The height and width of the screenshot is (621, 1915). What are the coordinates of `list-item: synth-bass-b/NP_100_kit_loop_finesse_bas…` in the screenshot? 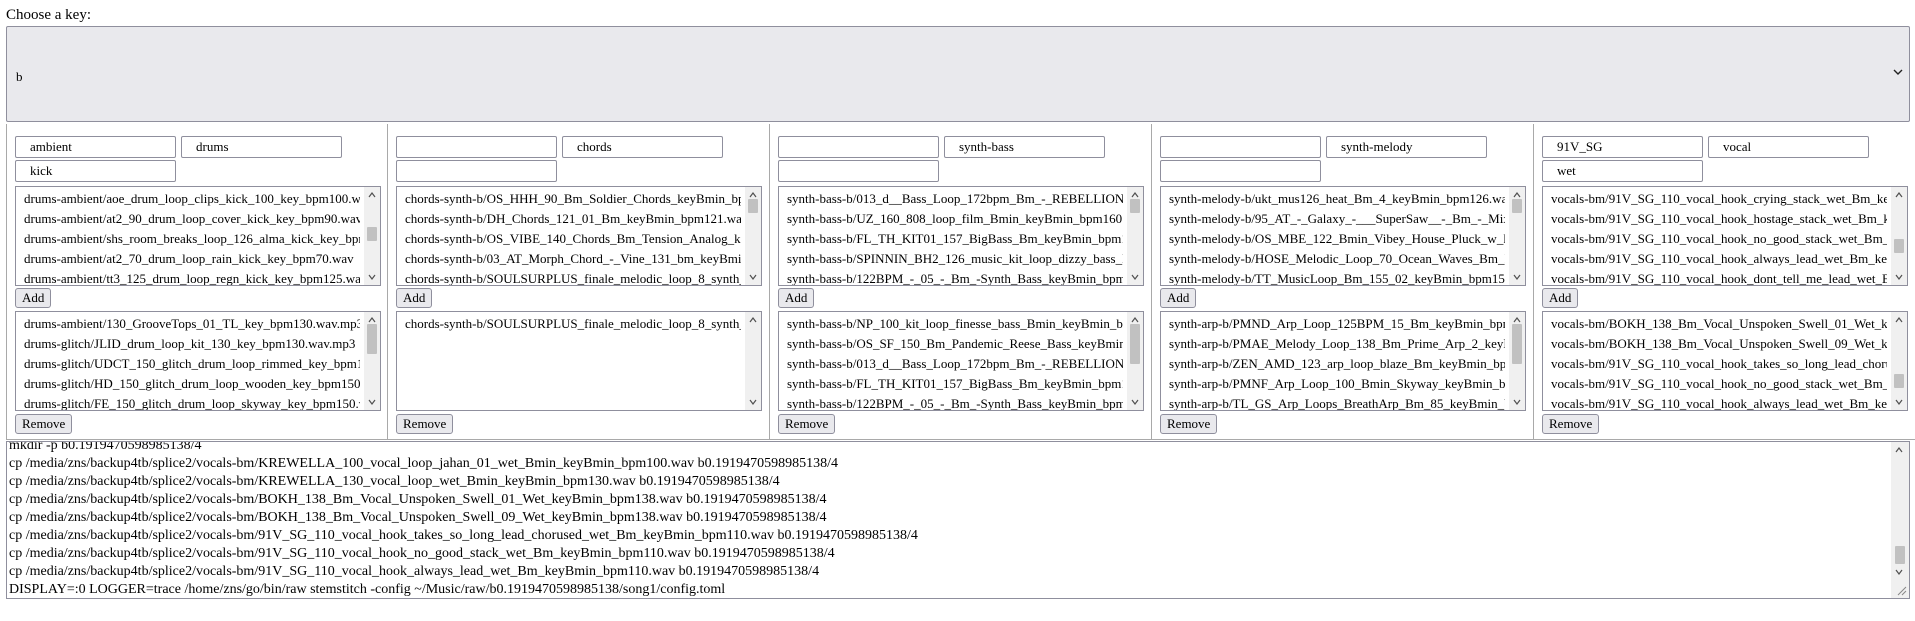 It's located at (955, 324).